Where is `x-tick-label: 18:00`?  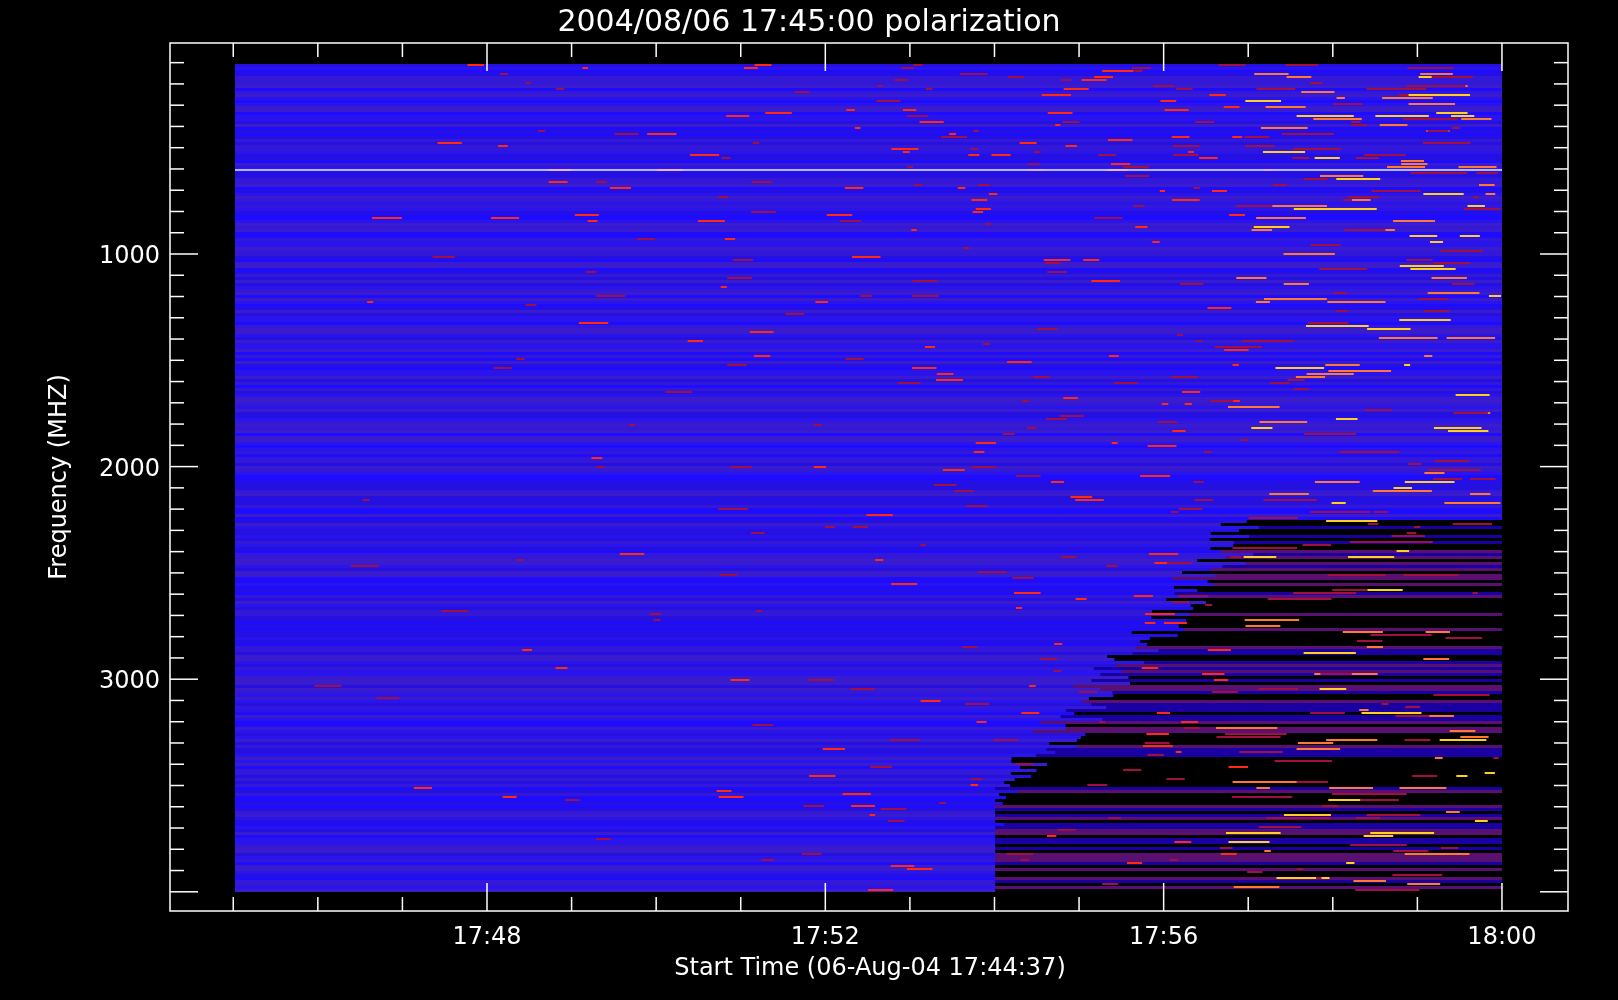 x-tick-label: 18:00 is located at coordinates (1502, 936).